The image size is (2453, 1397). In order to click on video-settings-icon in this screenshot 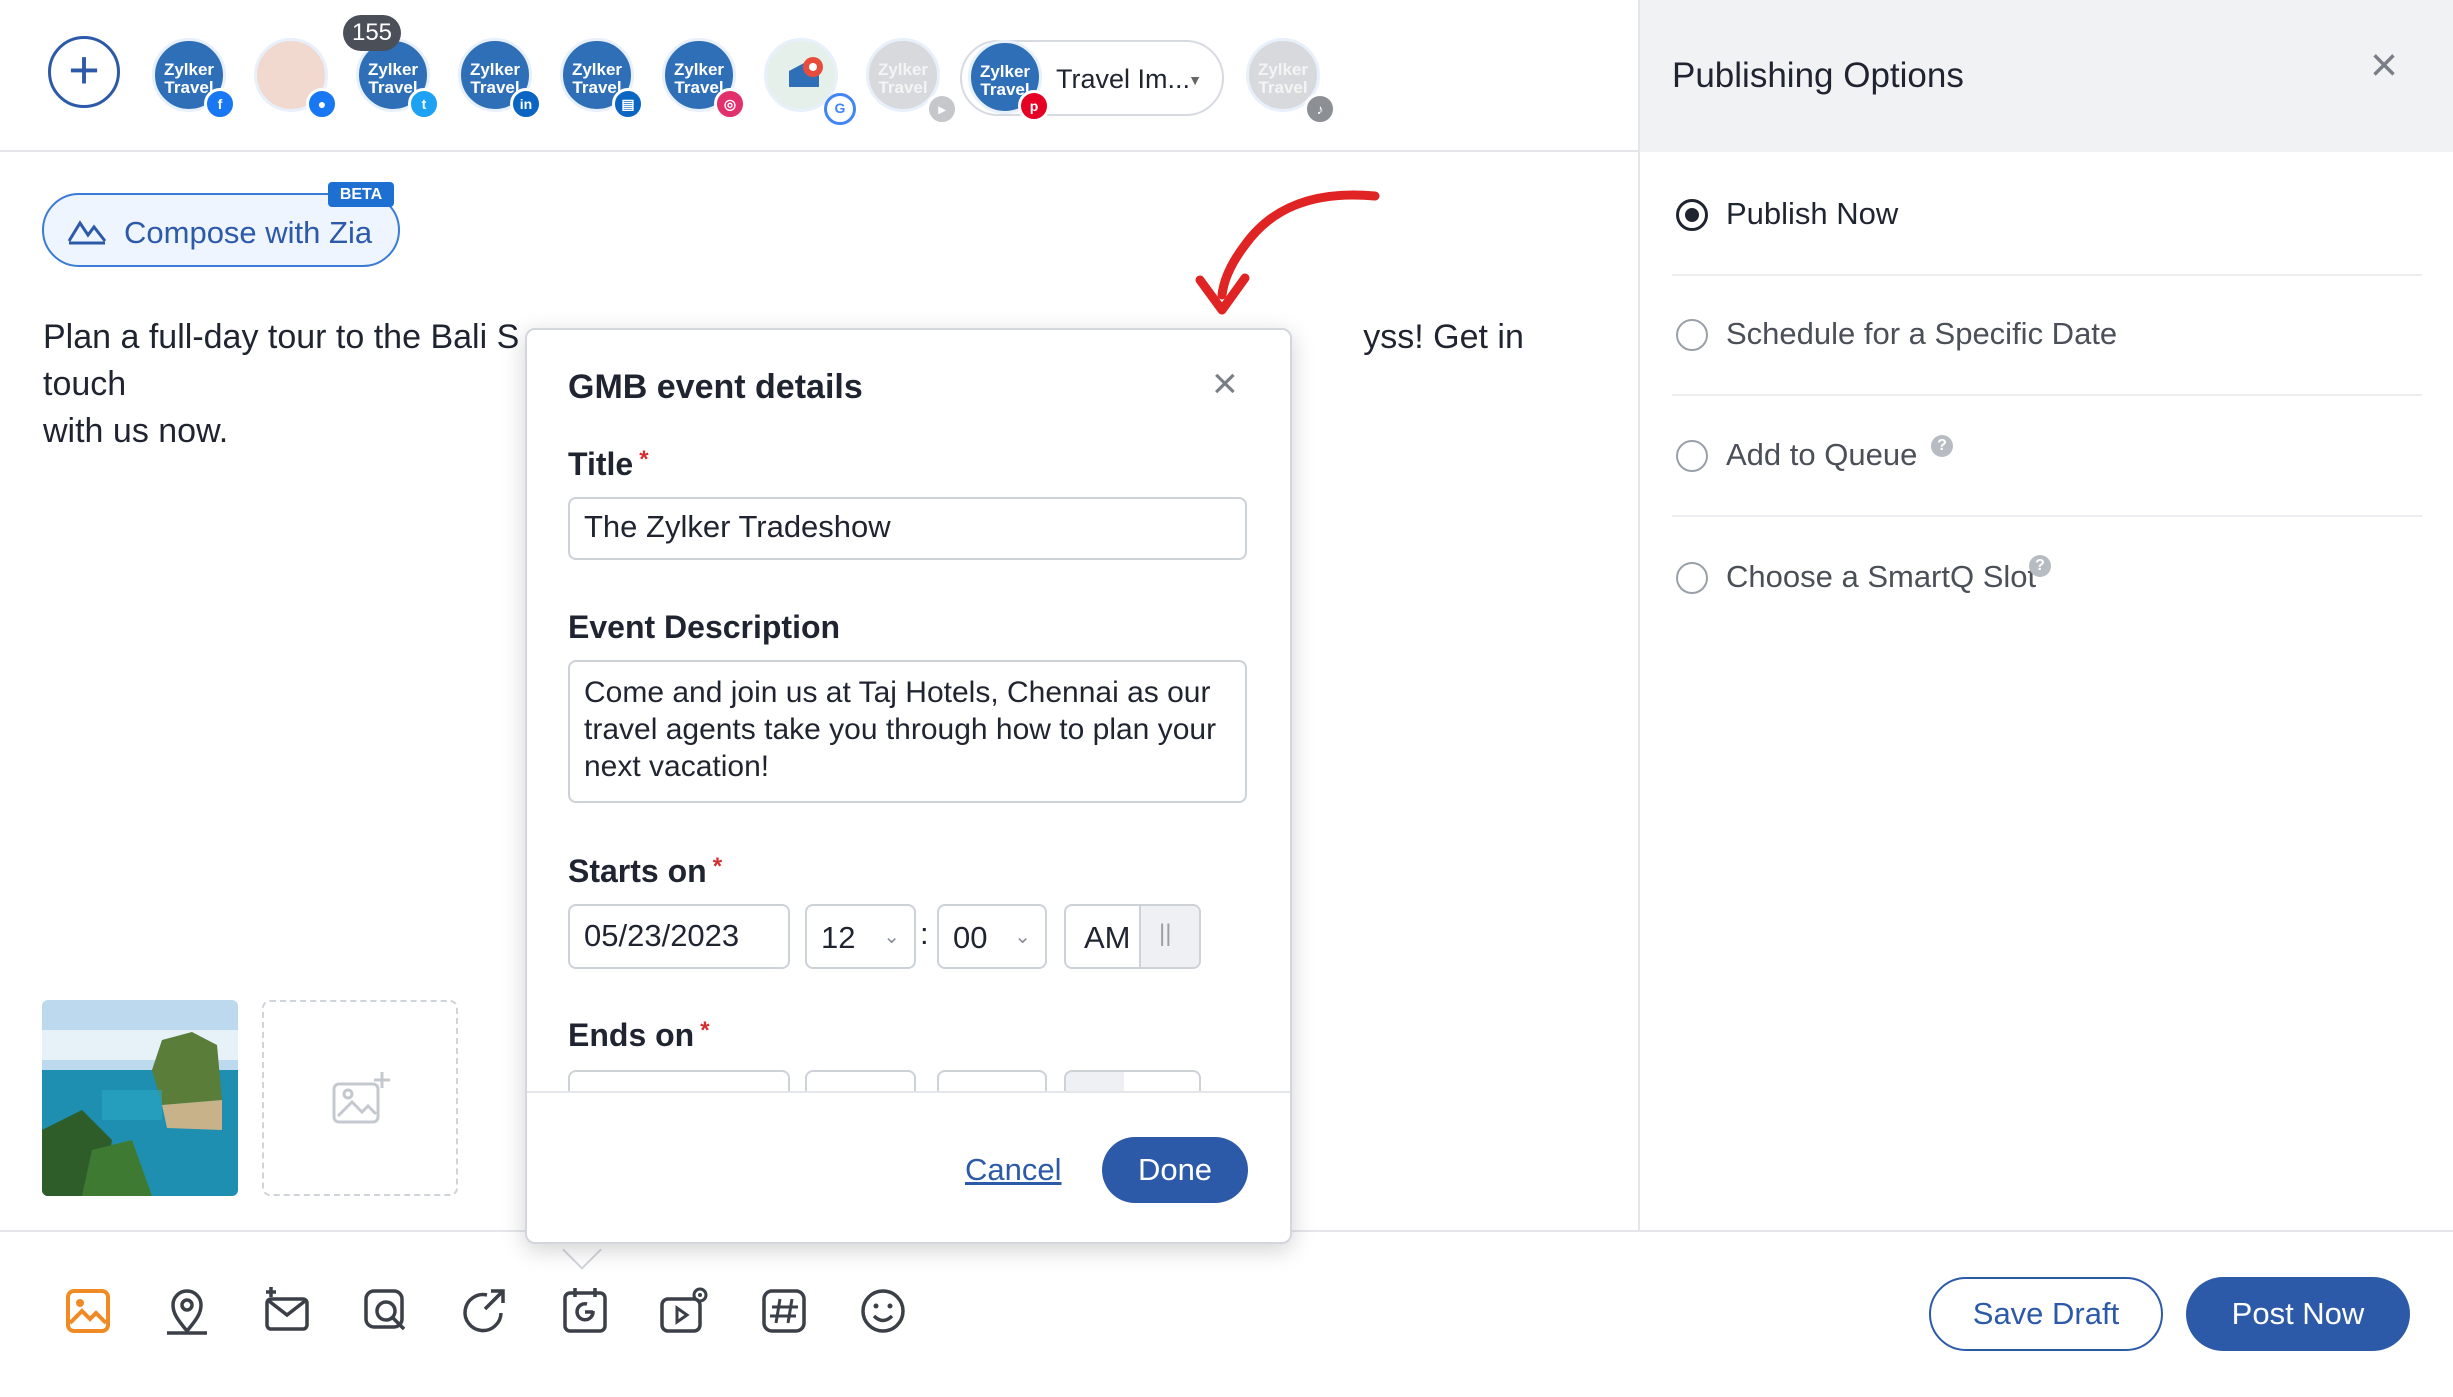, I will do `click(684, 1311)`.